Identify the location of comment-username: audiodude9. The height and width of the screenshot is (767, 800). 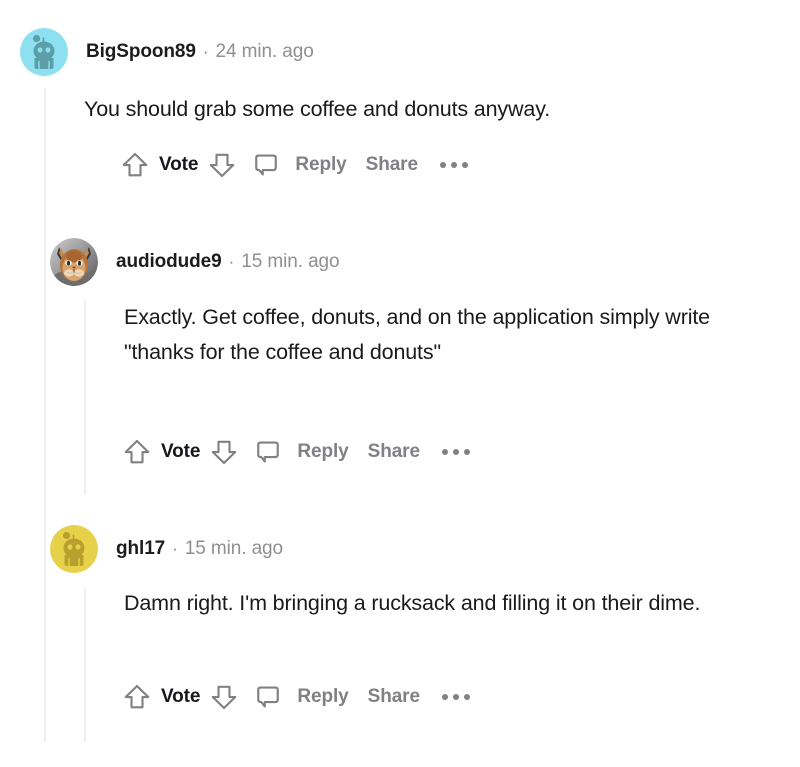
(169, 262).